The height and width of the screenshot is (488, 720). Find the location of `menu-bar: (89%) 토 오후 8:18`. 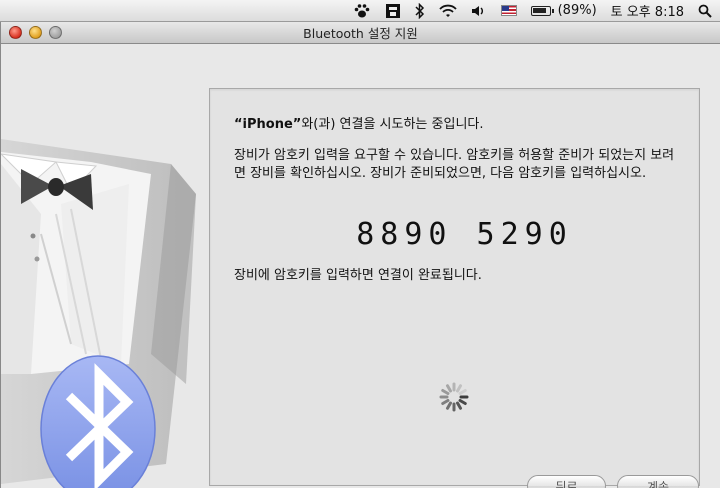

menu-bar: (89%) 토 오후 8:18 is located at coordinates (360, 11).